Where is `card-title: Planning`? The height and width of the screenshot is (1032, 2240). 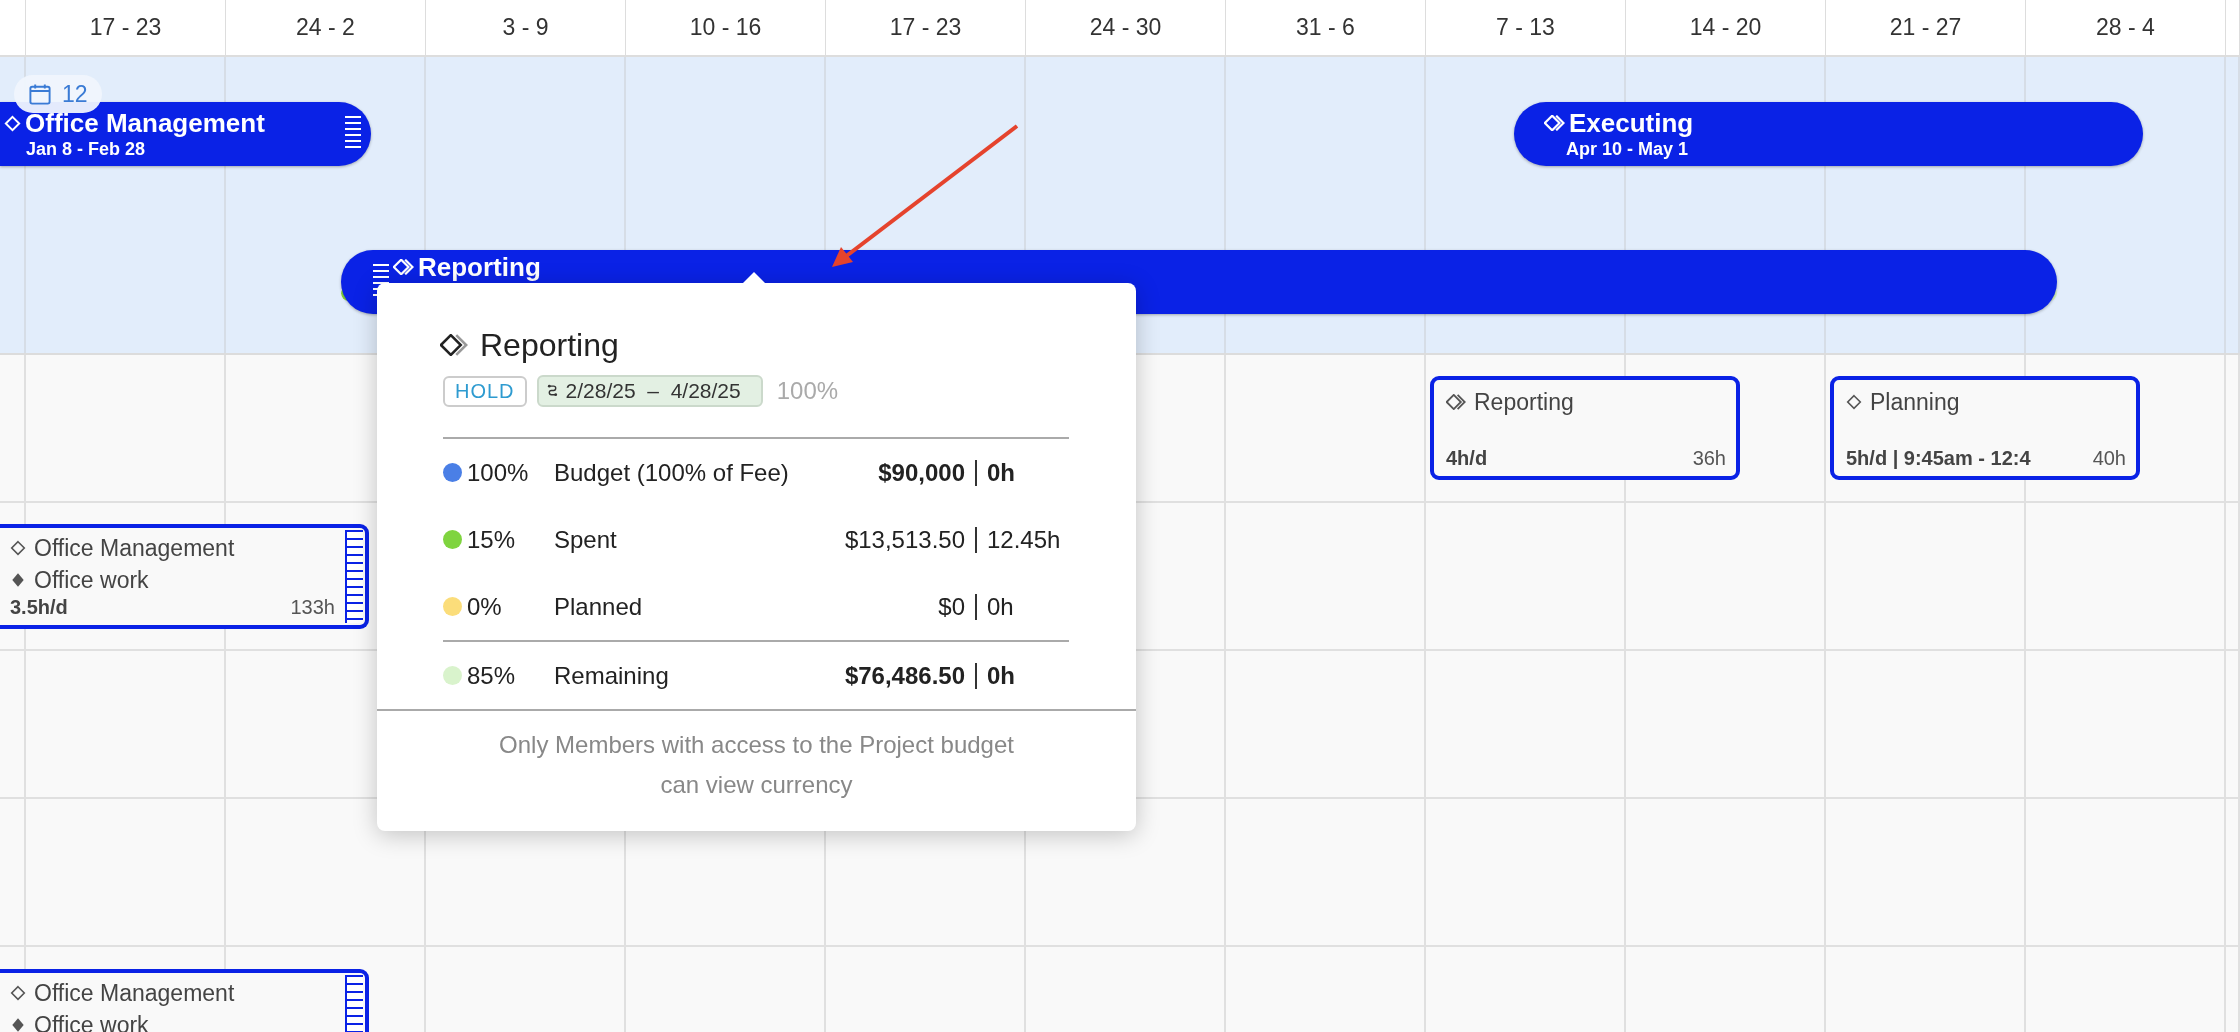
card-title: Planning is located at coordinates (1915, 402).